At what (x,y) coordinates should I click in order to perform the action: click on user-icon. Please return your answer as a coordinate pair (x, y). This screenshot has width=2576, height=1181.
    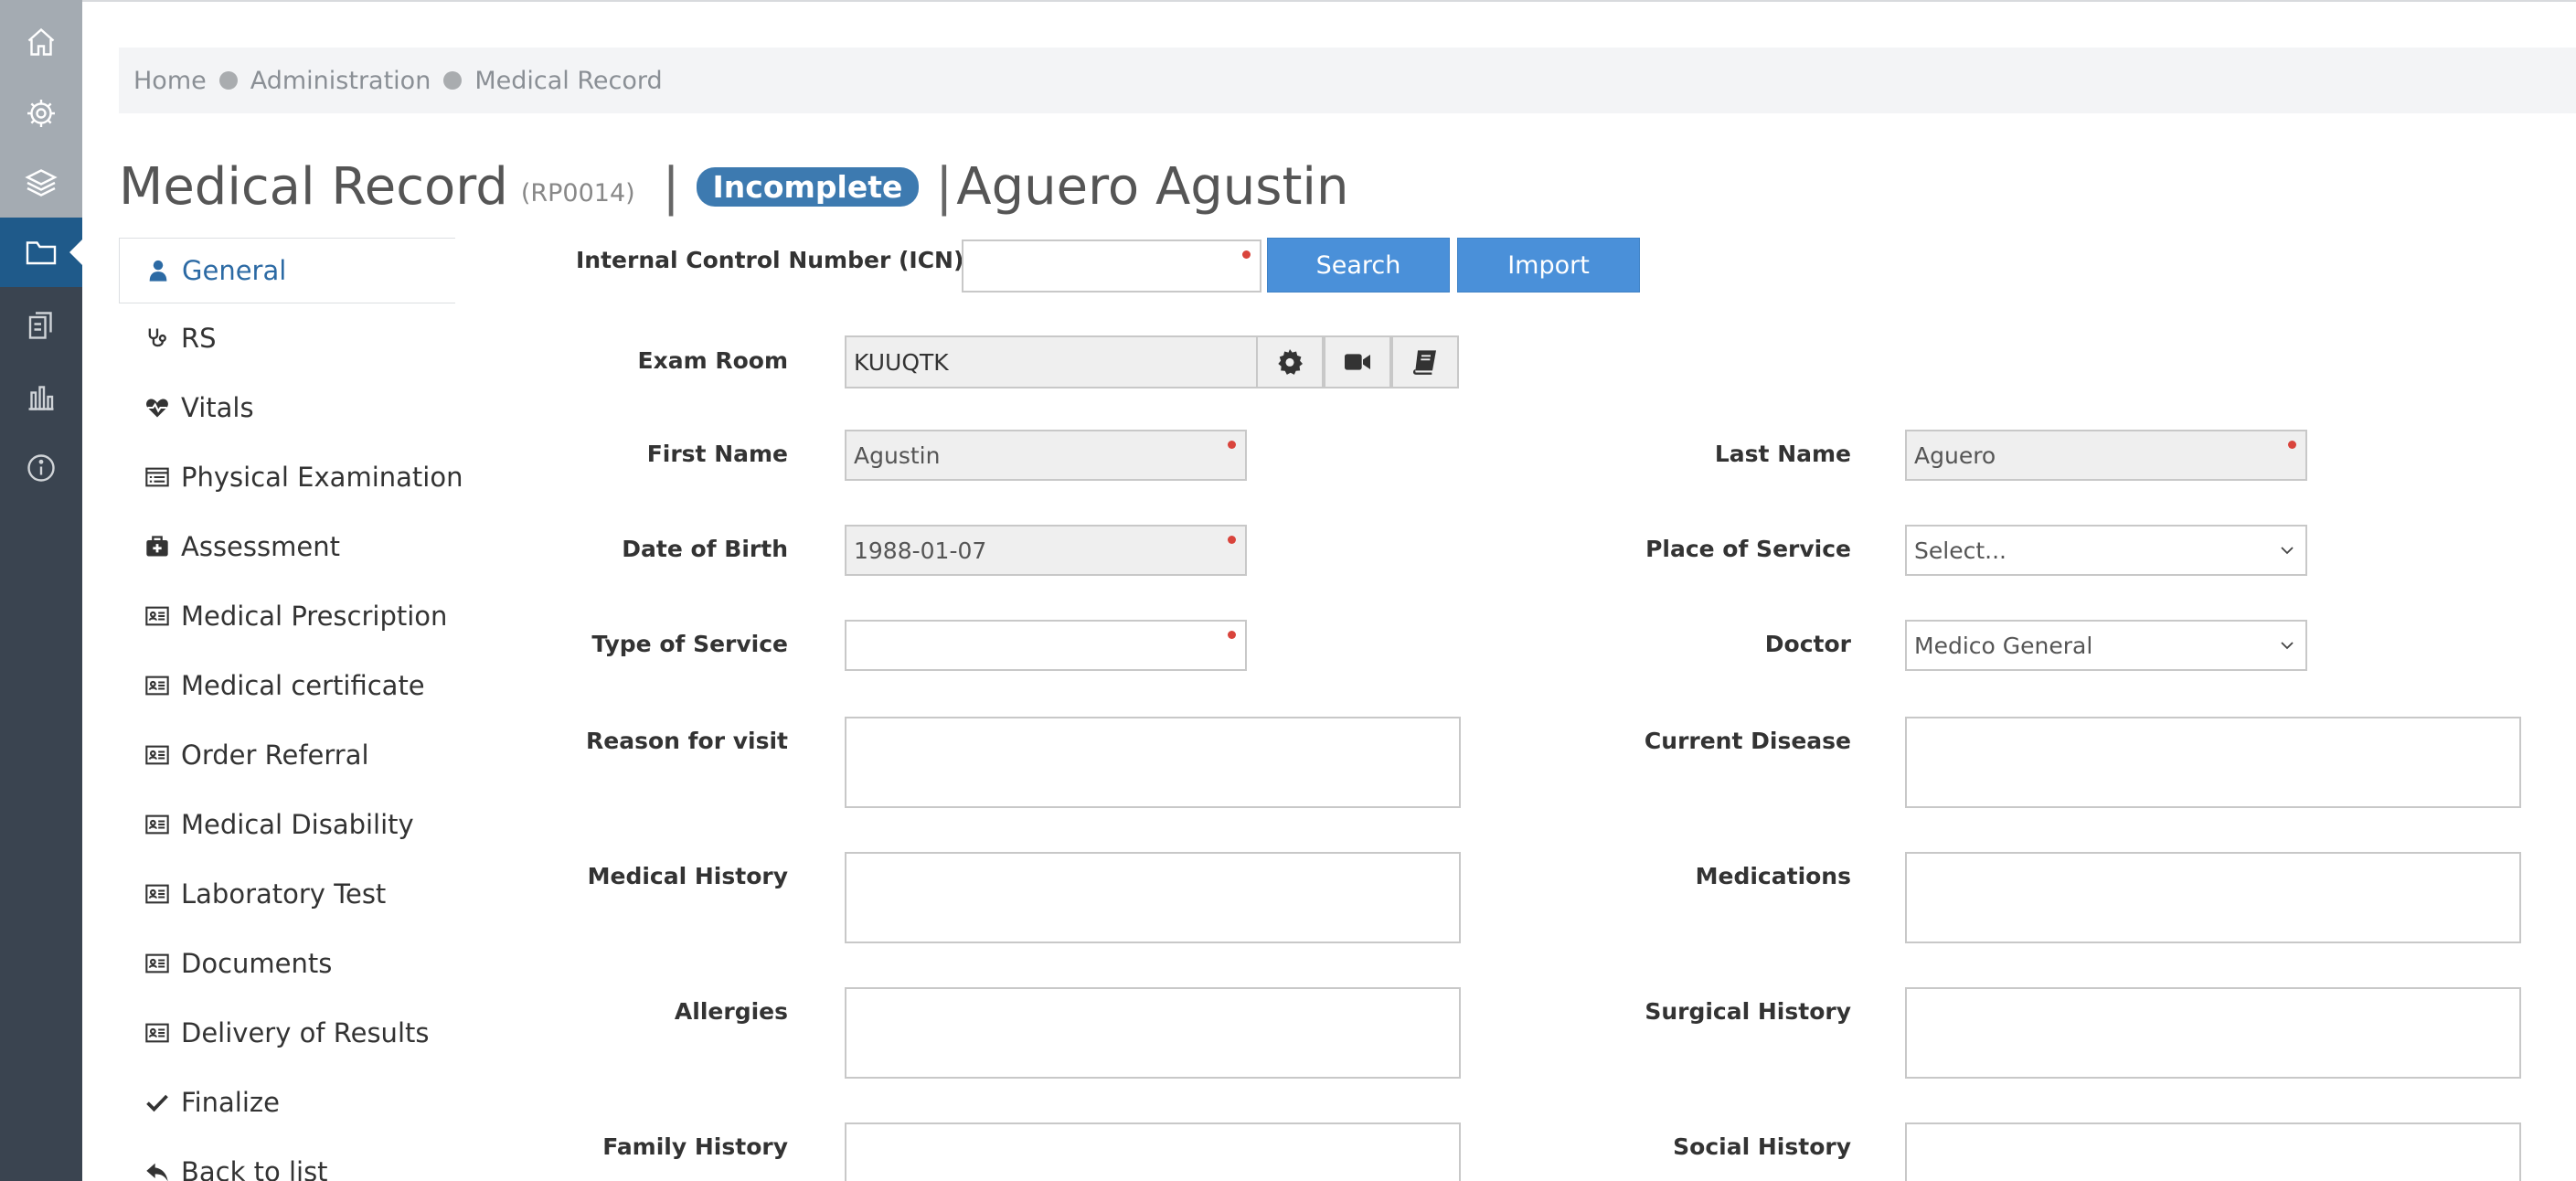
    Looking at the image, I should click on (158, 271).